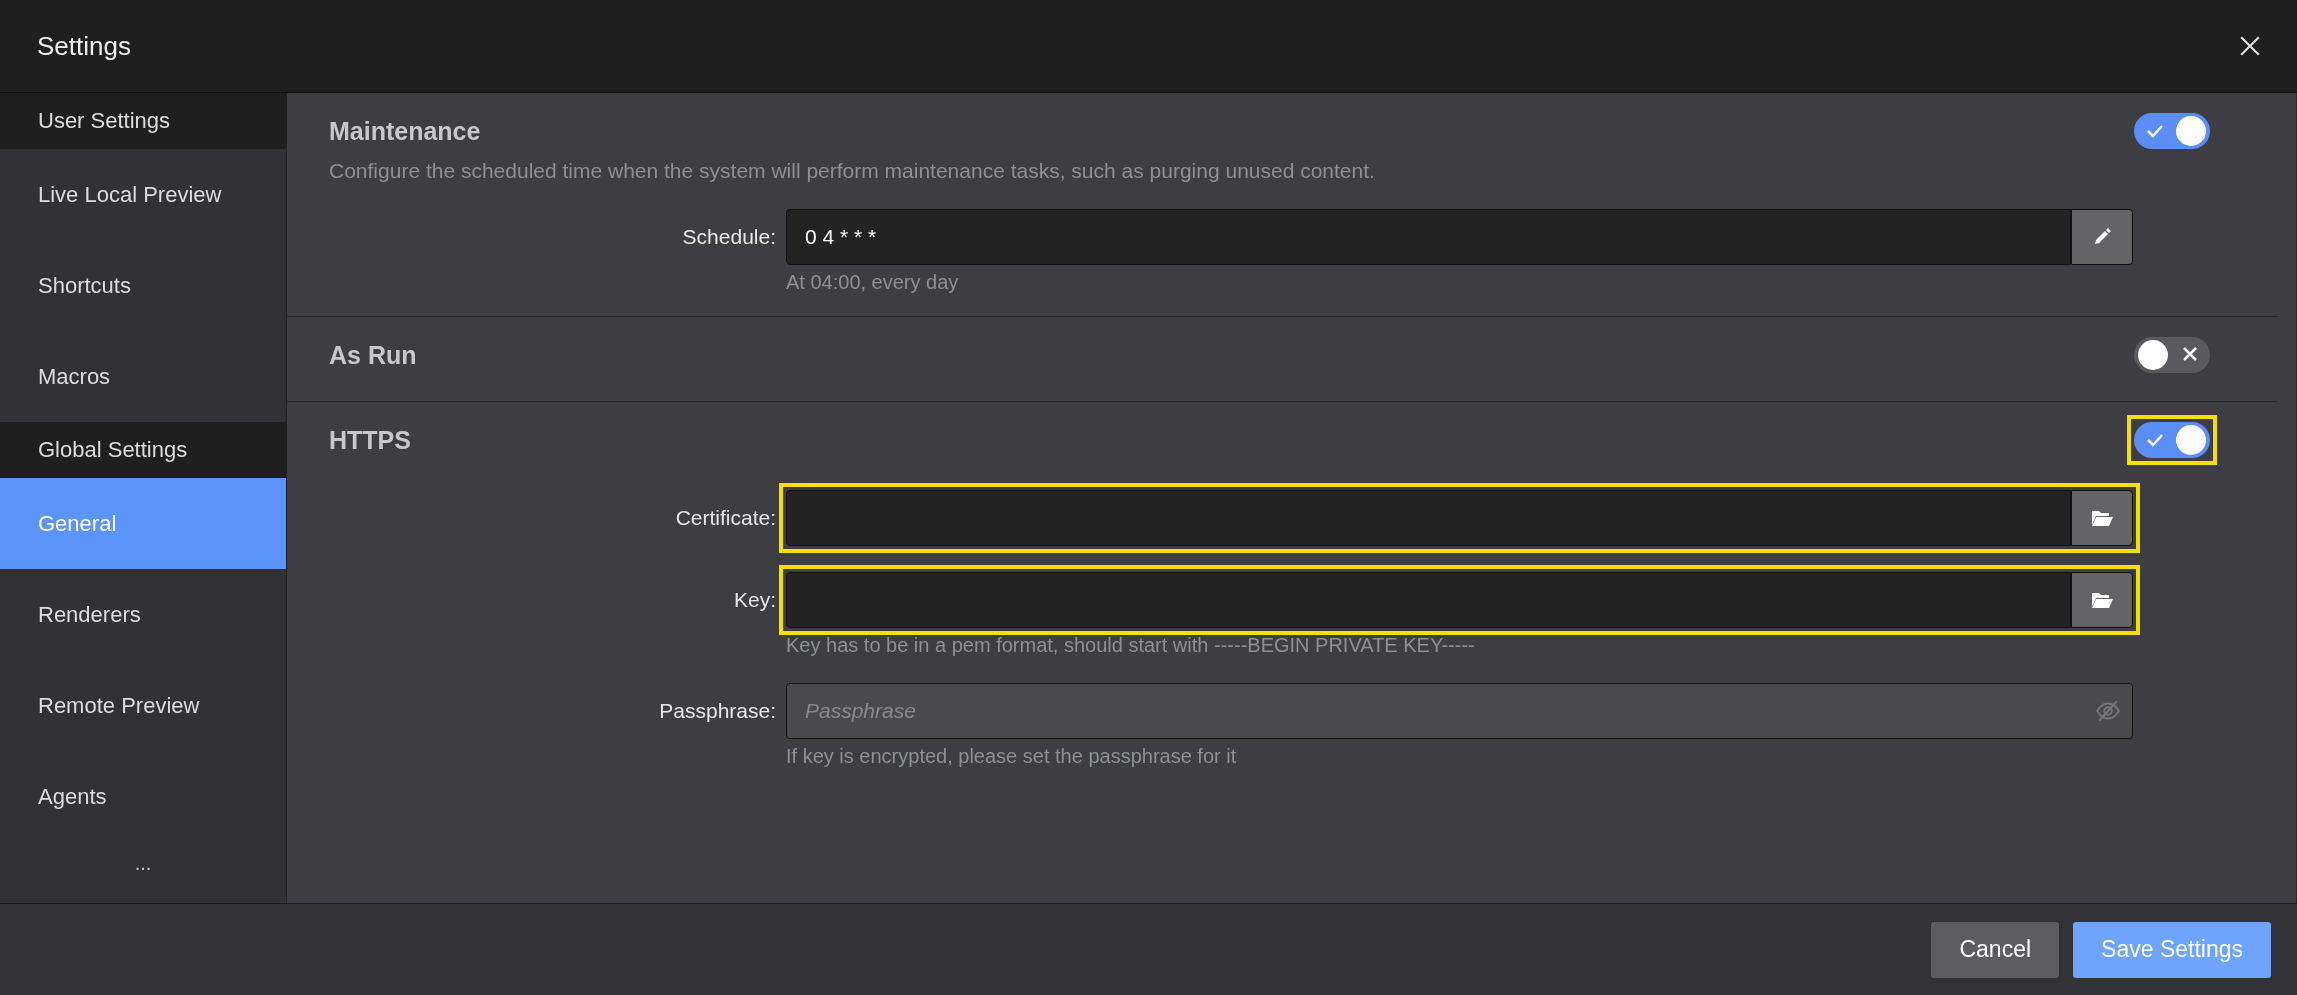  Describe the element at coordinates (2190, 354) in the screenshot. I see `x-icon` at that location.